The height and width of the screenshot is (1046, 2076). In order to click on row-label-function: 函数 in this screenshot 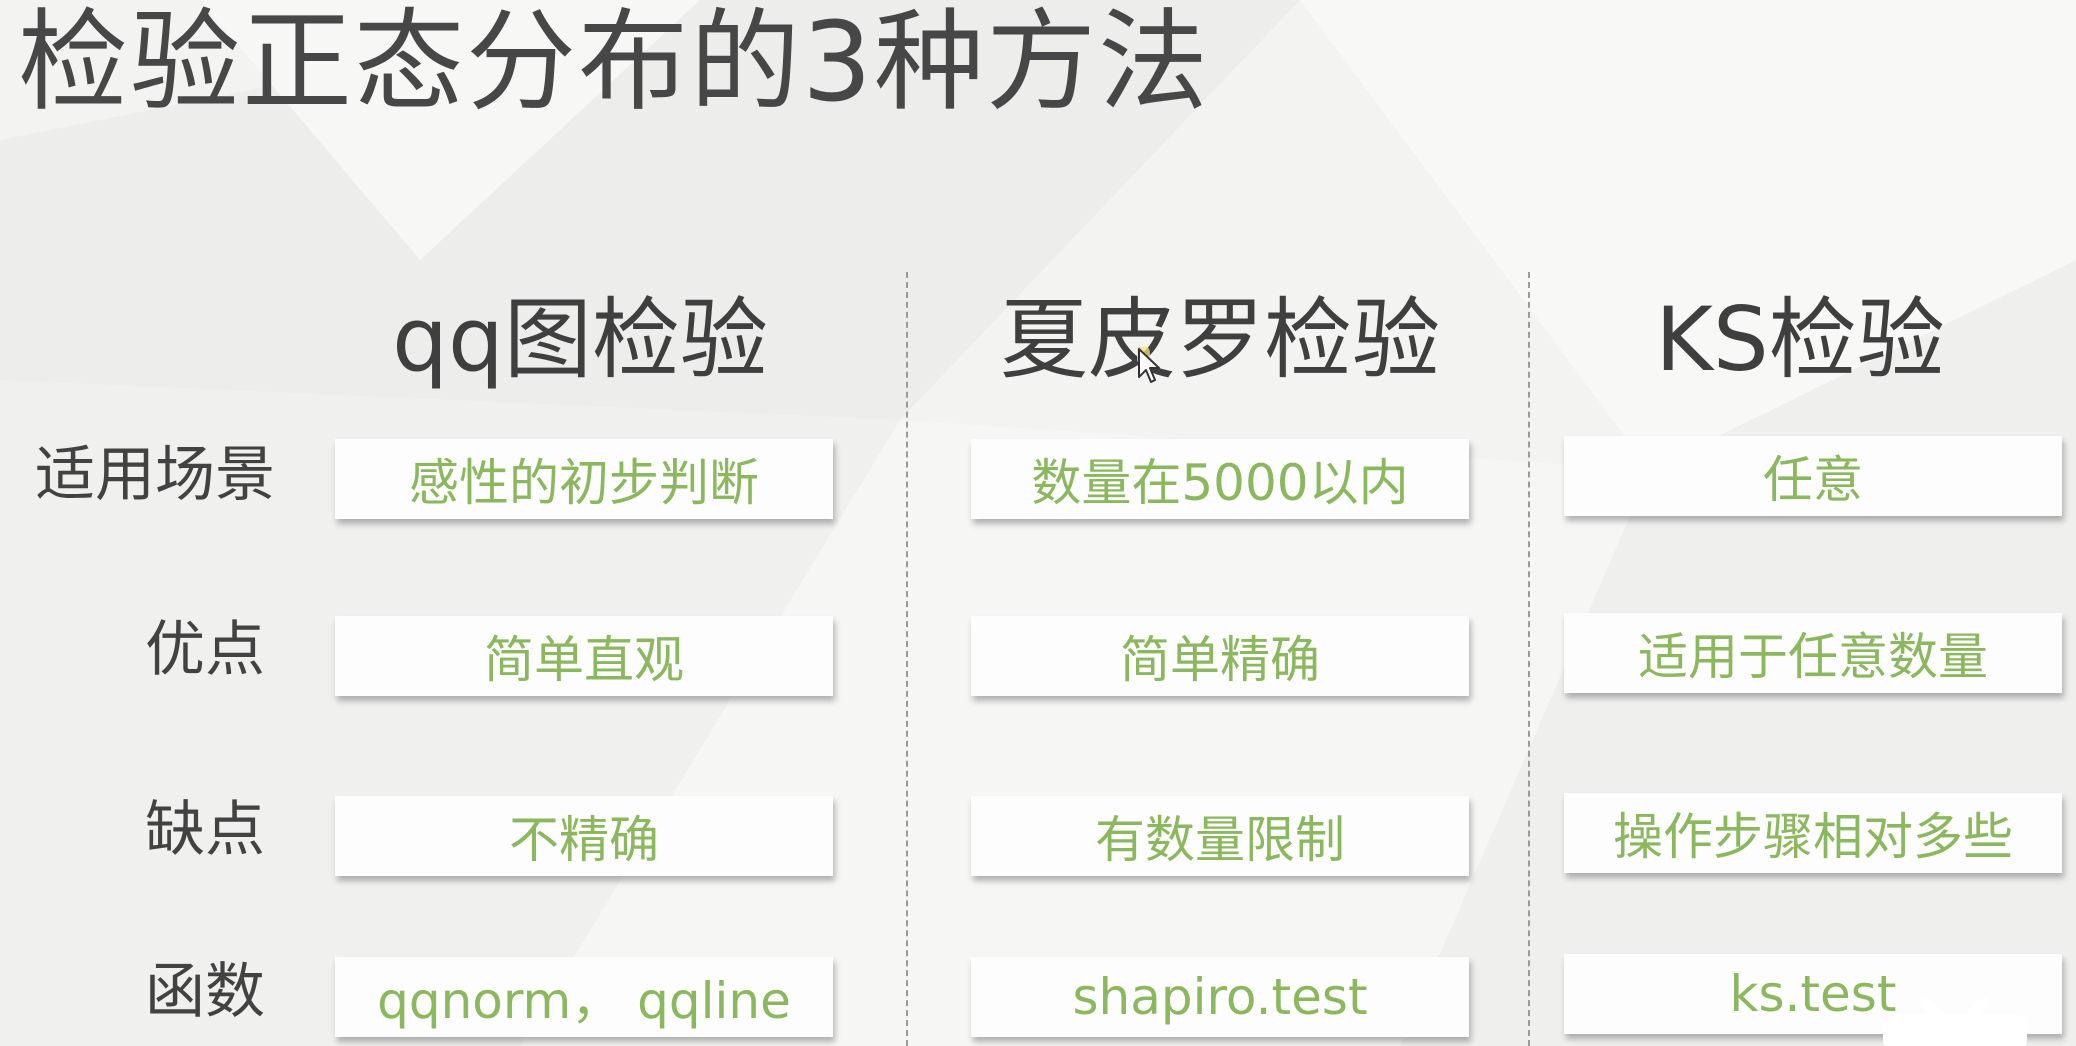, I will do `click(205, 992)`.